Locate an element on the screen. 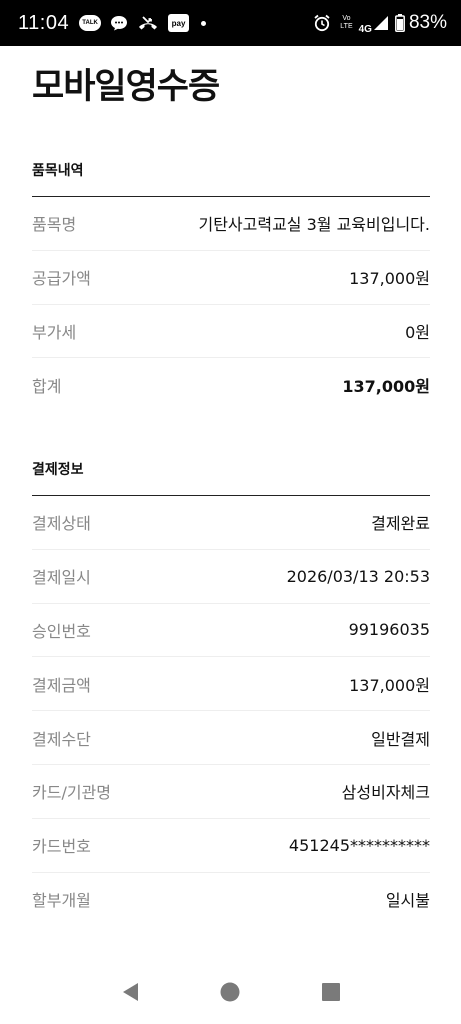 The height and width of the screenshot is (1024, 461). row-label: 합계 is located at coordinates (47, 387).